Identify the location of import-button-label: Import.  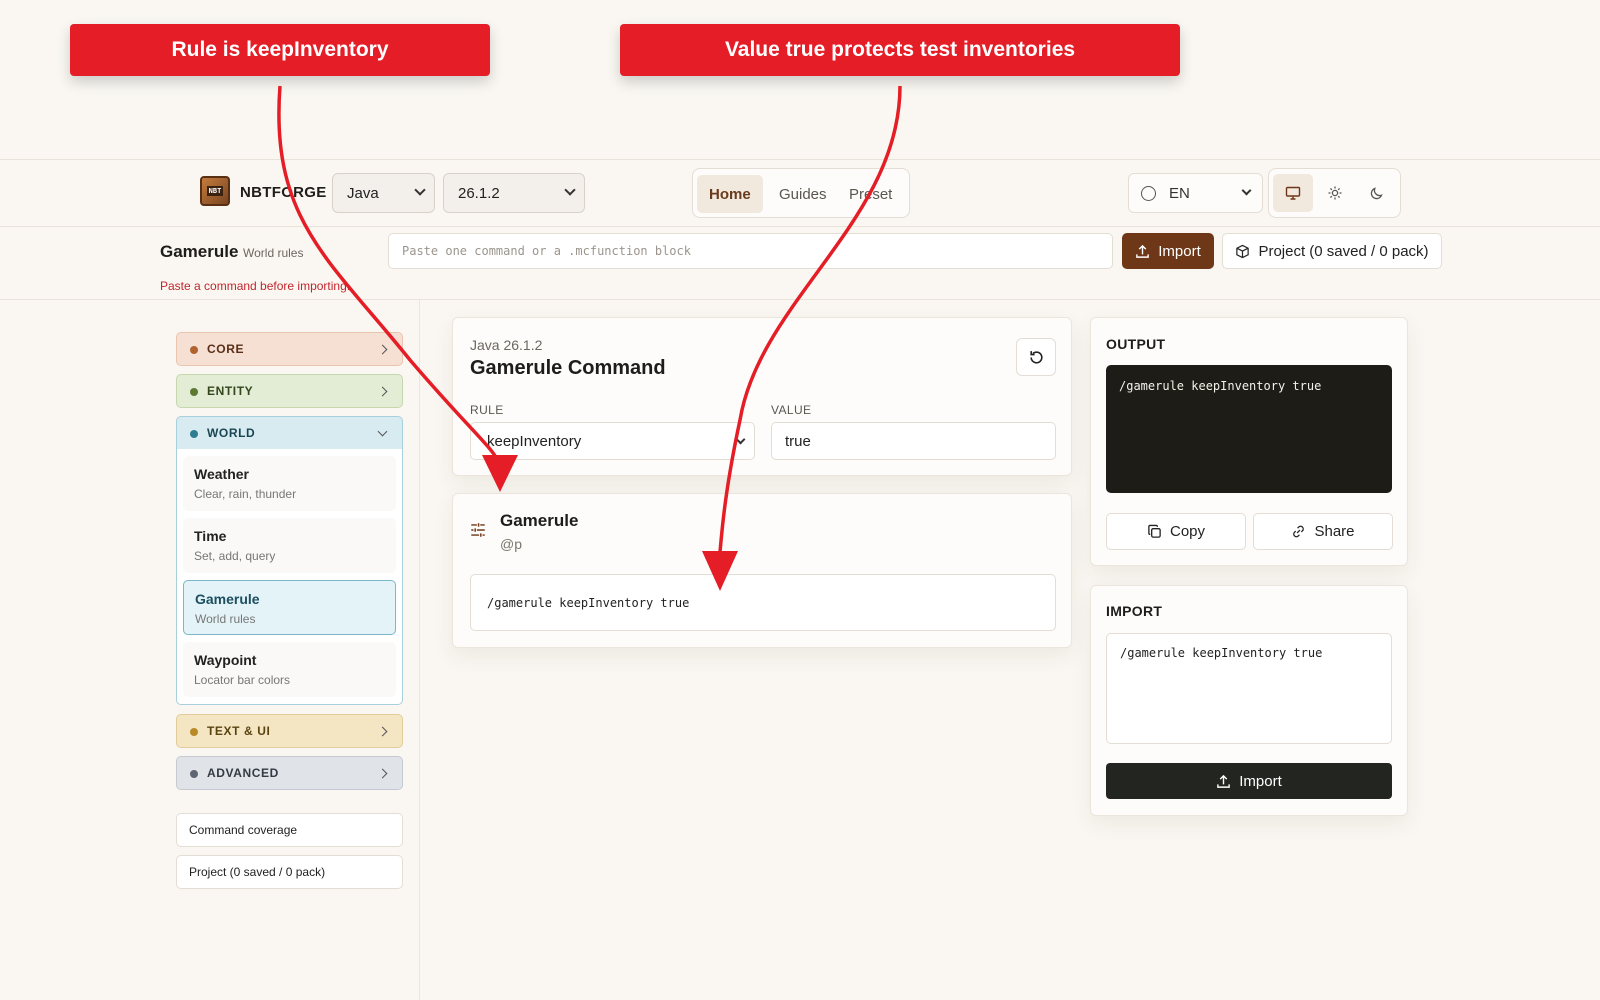
(1179, 251).